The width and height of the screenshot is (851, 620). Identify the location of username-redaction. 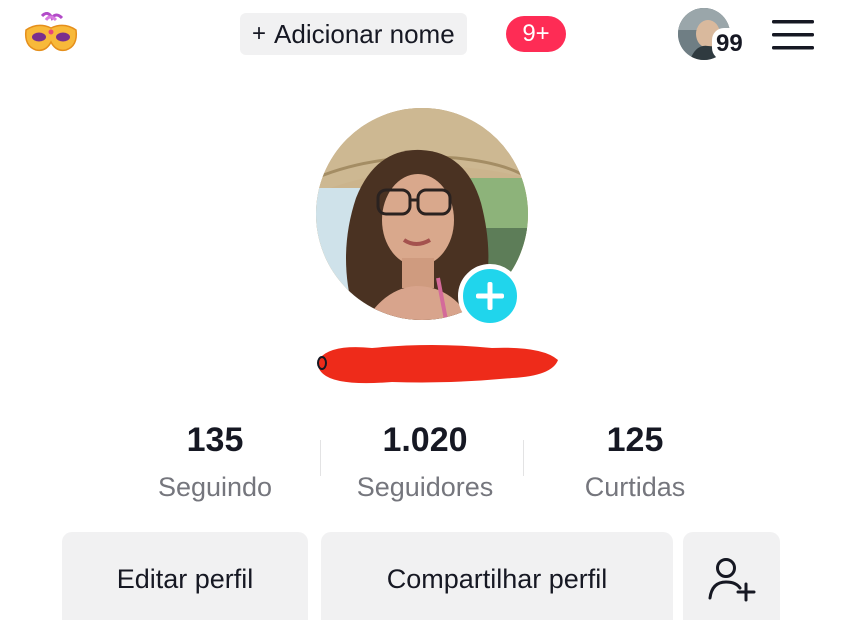
(437, 364).